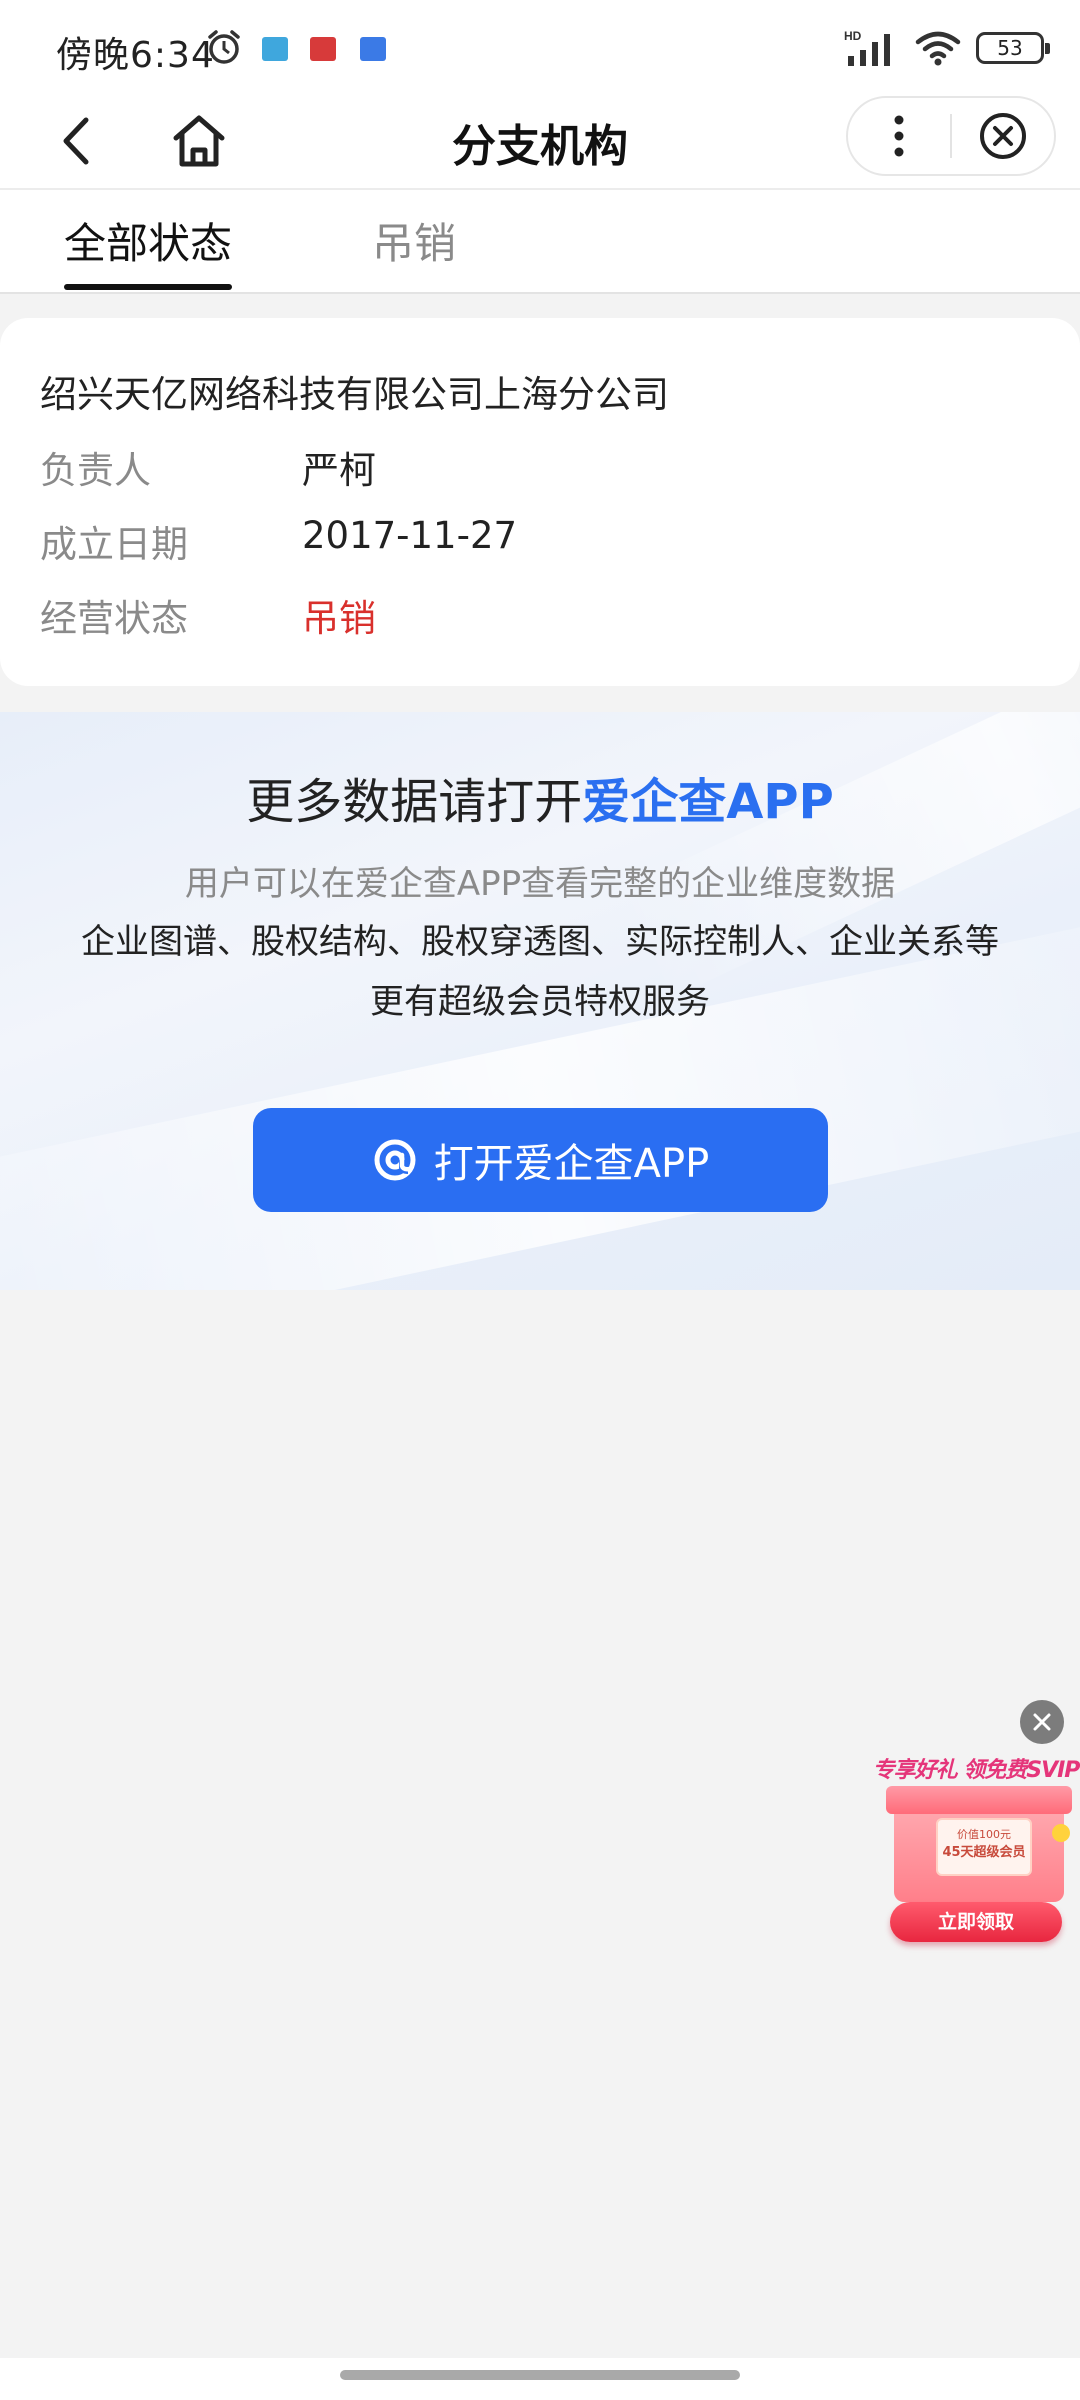  I want to click on signal-icon: HD, so click(867, 47).